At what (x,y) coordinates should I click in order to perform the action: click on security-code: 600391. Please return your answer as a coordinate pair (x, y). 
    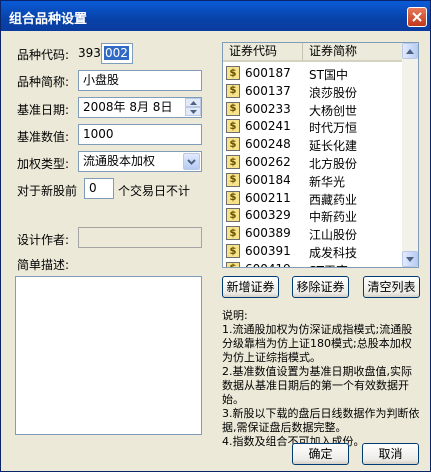
    Looking at the image, I should click on (268, 251).